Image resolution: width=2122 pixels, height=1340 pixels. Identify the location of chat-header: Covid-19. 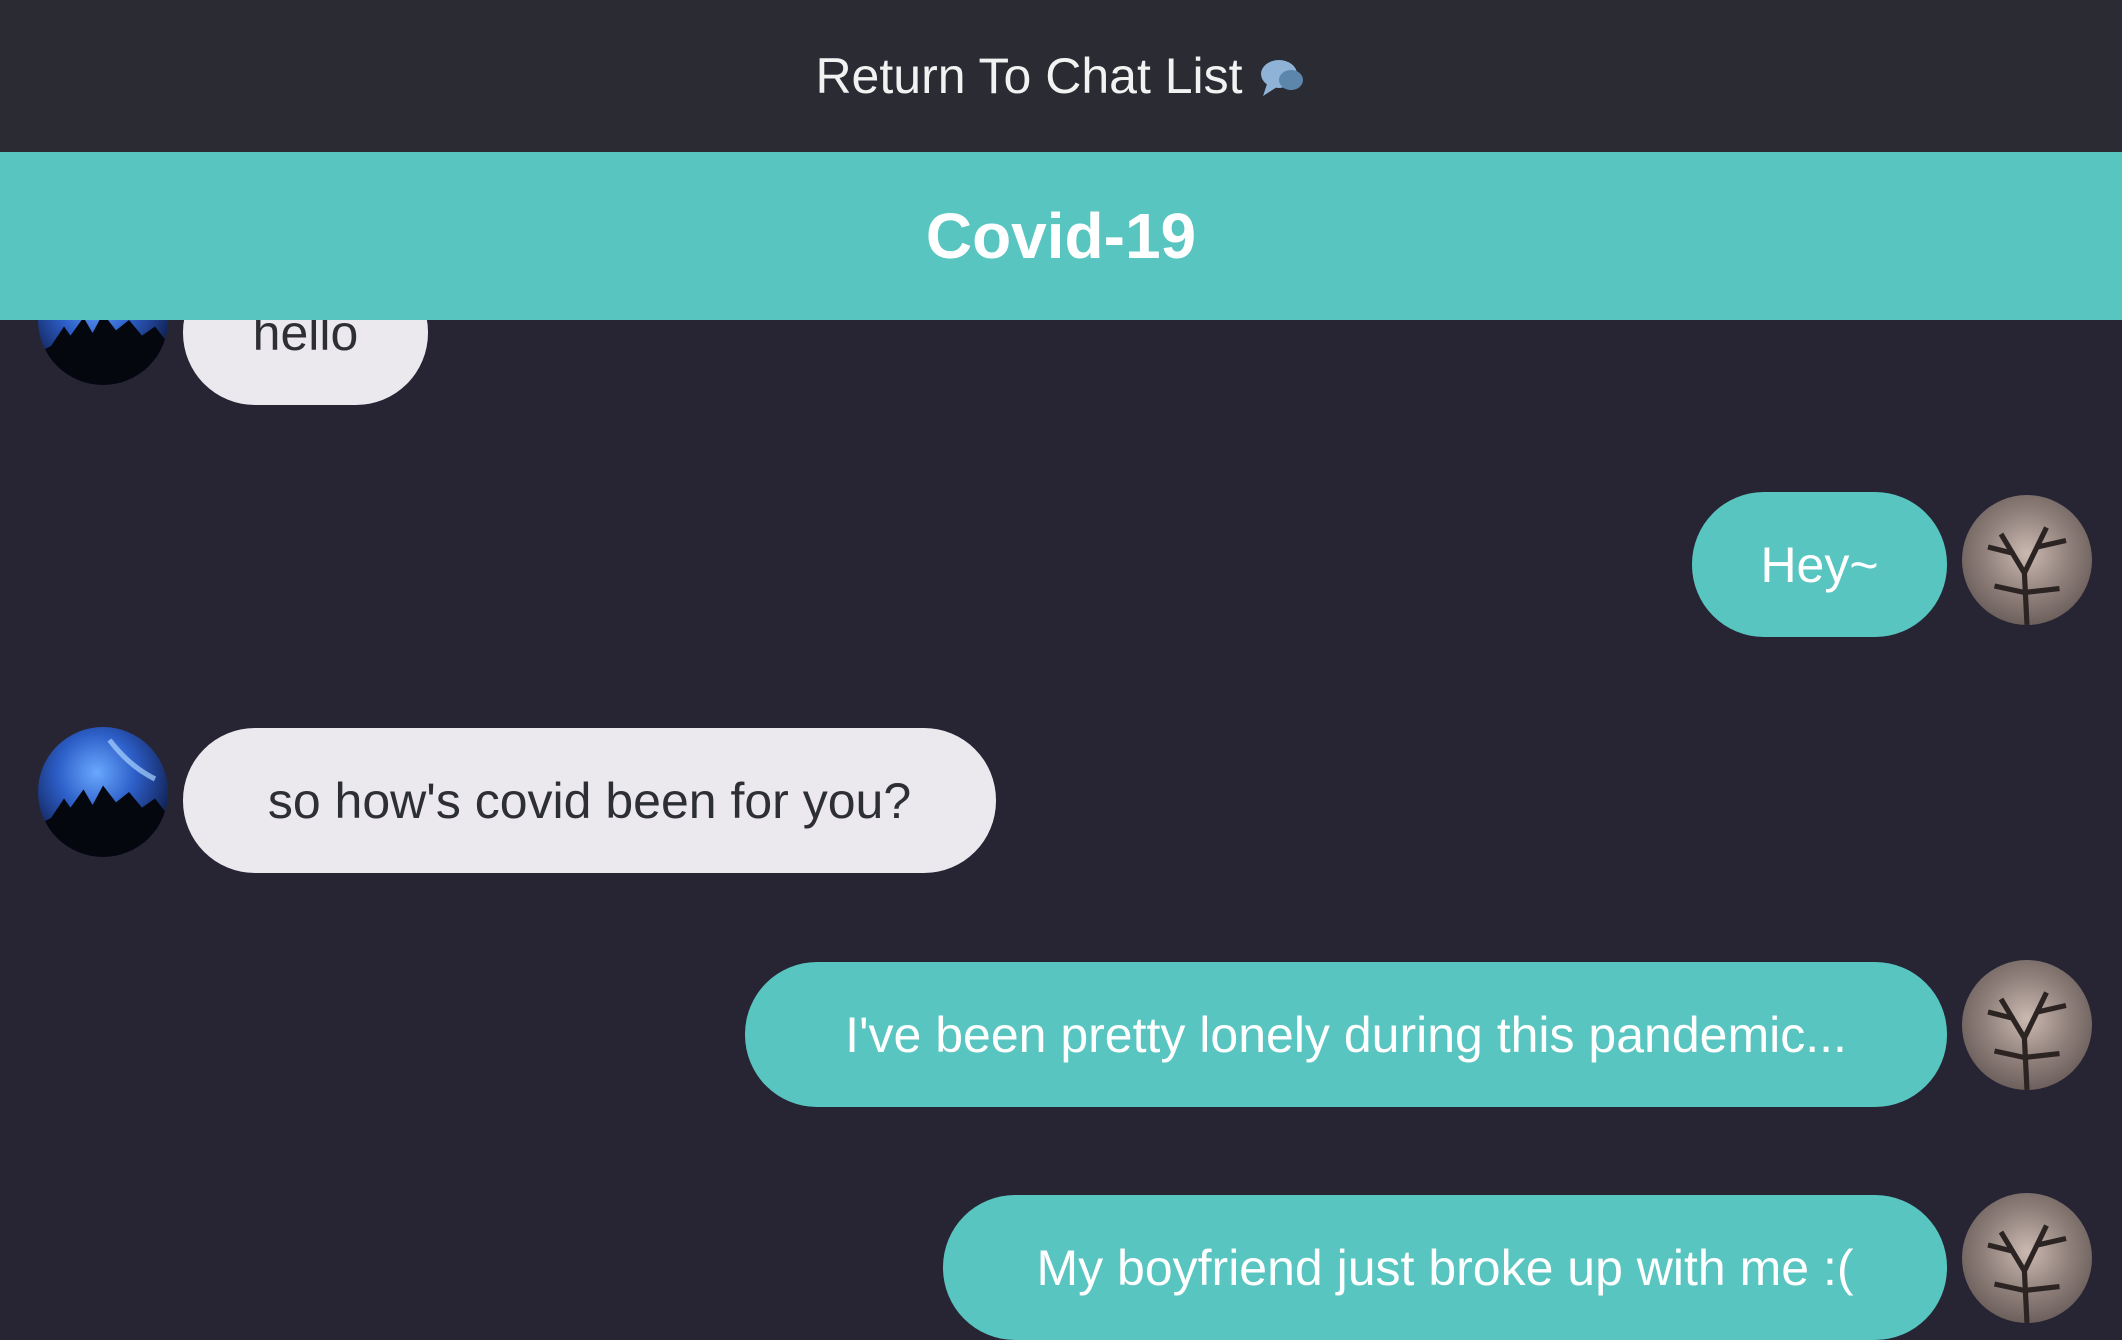
(1061, 236).